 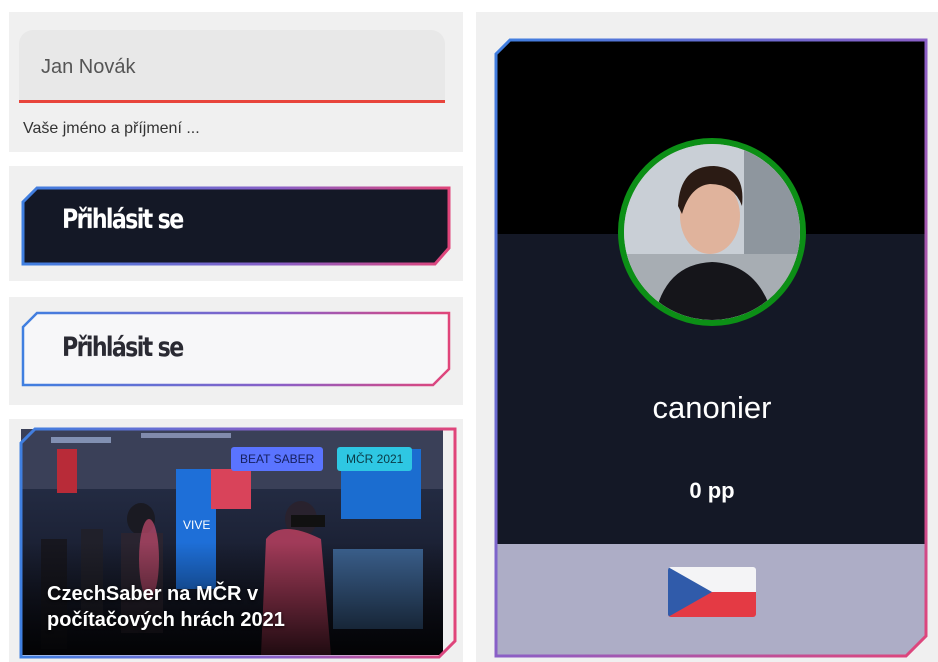 I want to click on name-input, so click(x=231, y=67).